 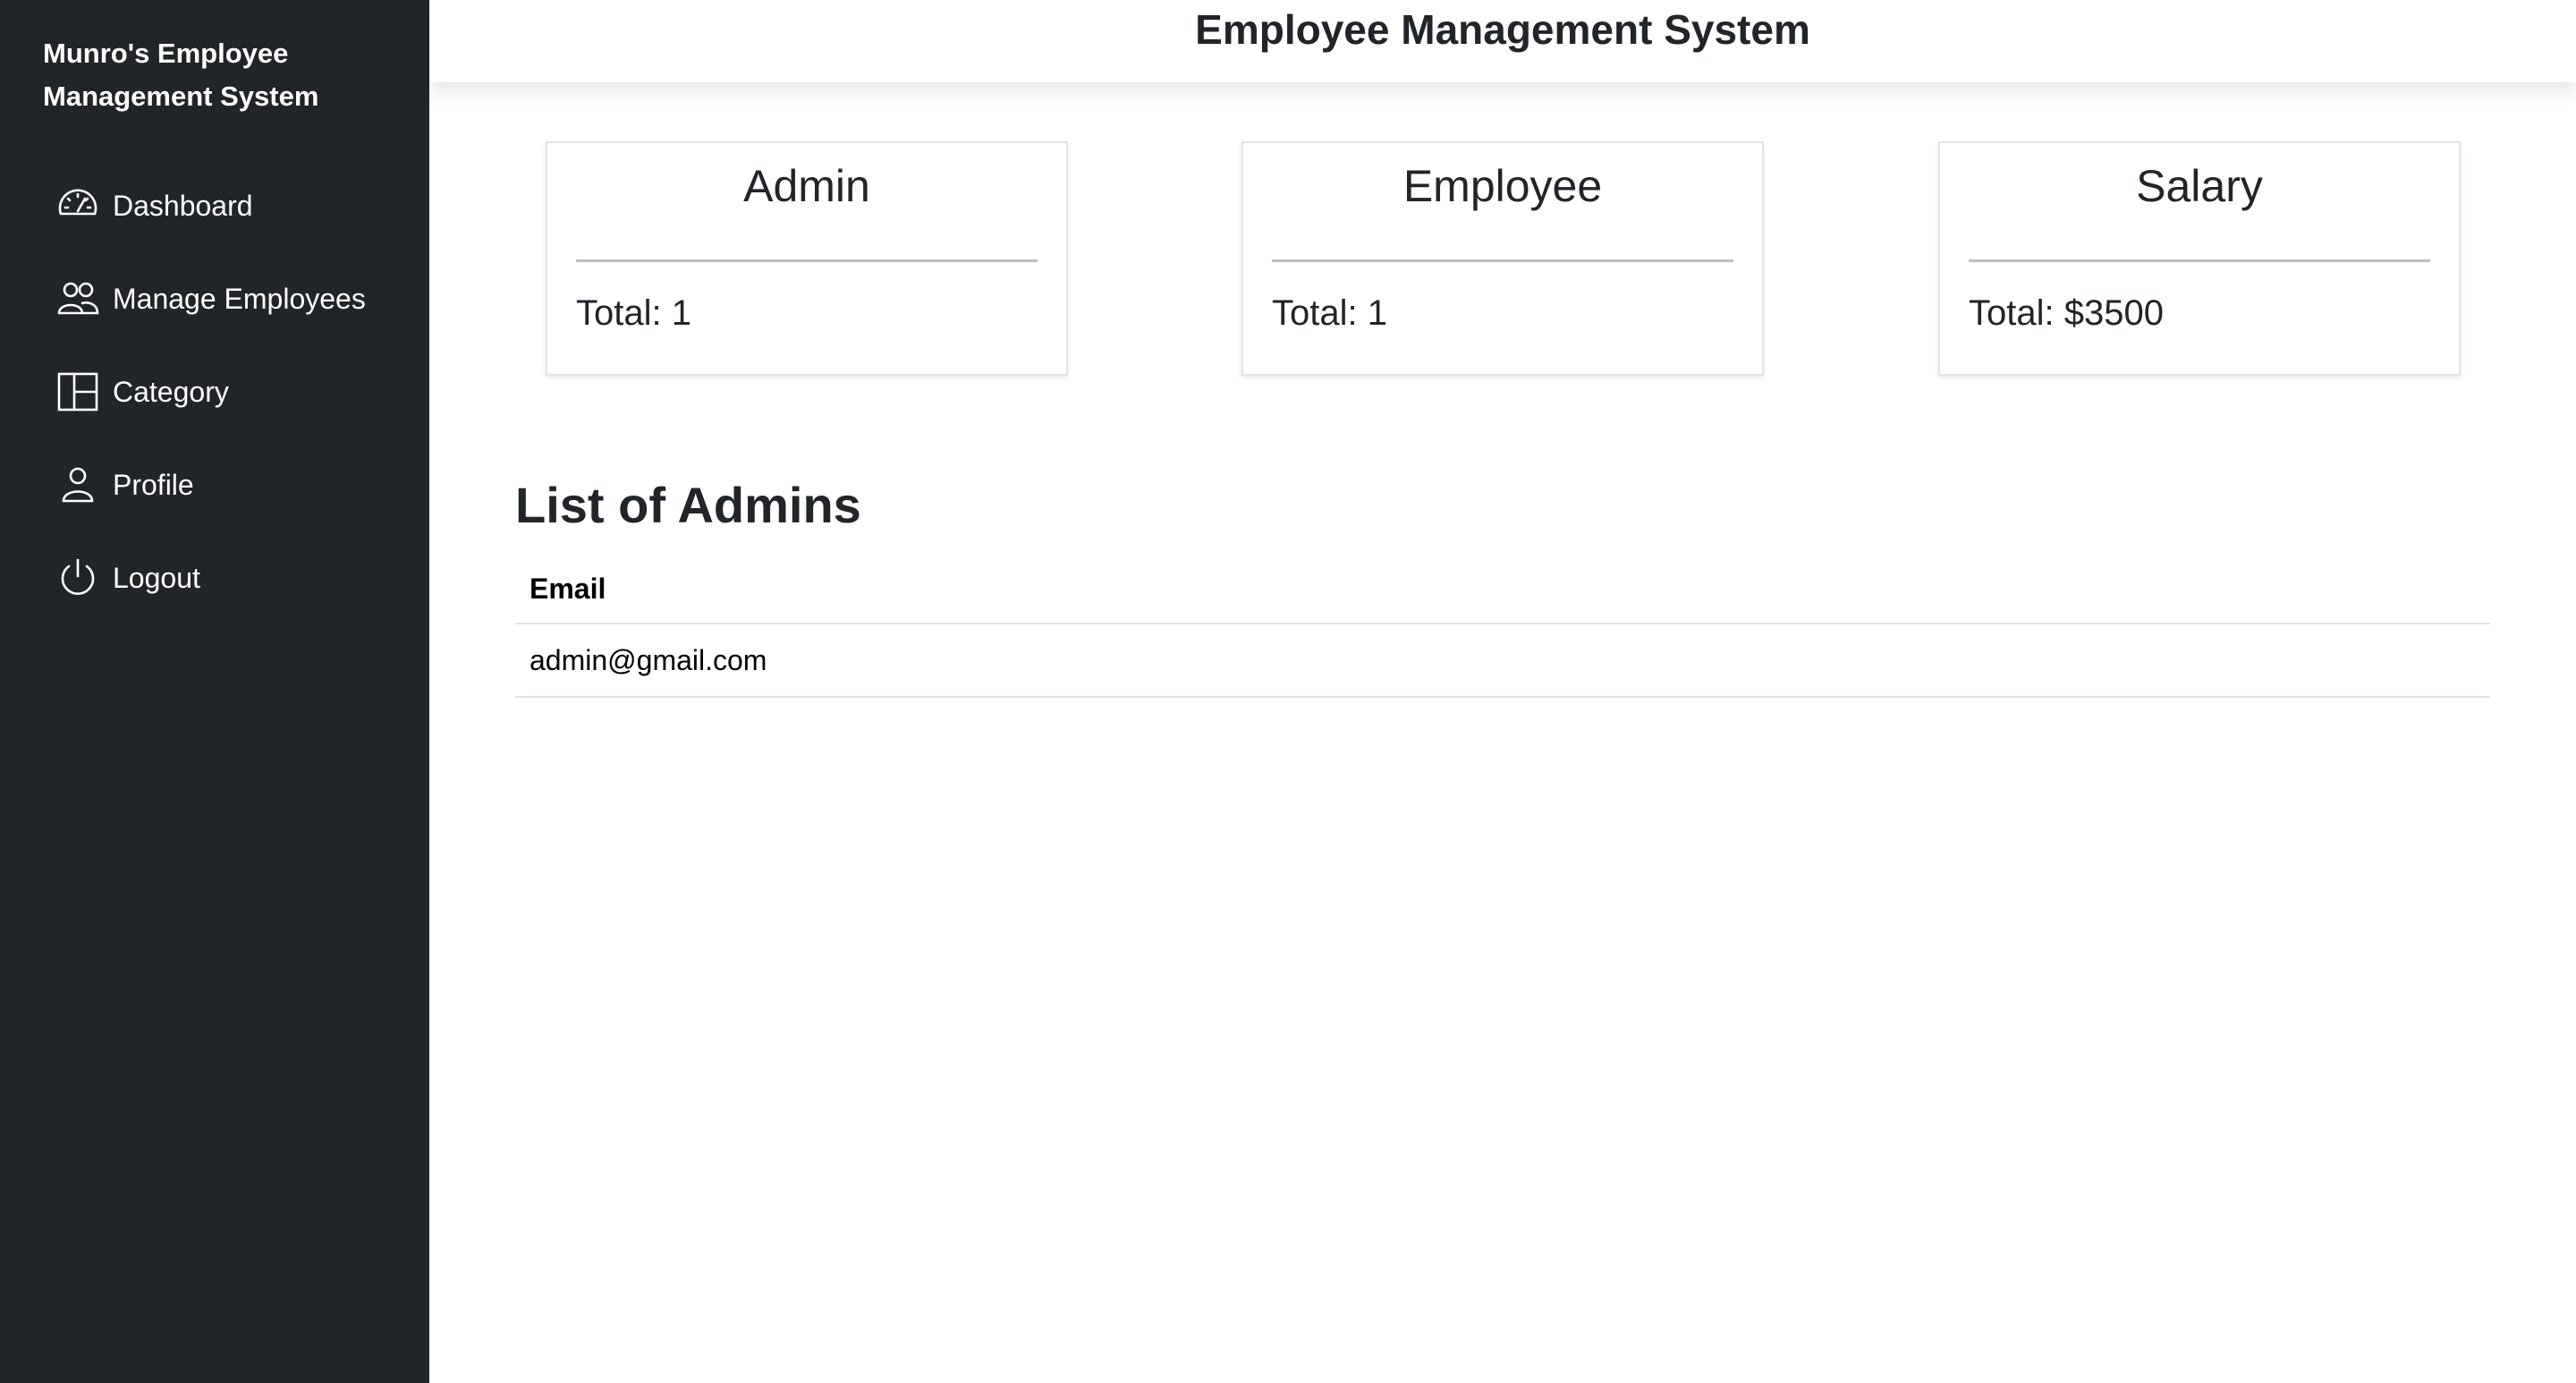 I want to click on columns-icon, so click(x=77, y=392).